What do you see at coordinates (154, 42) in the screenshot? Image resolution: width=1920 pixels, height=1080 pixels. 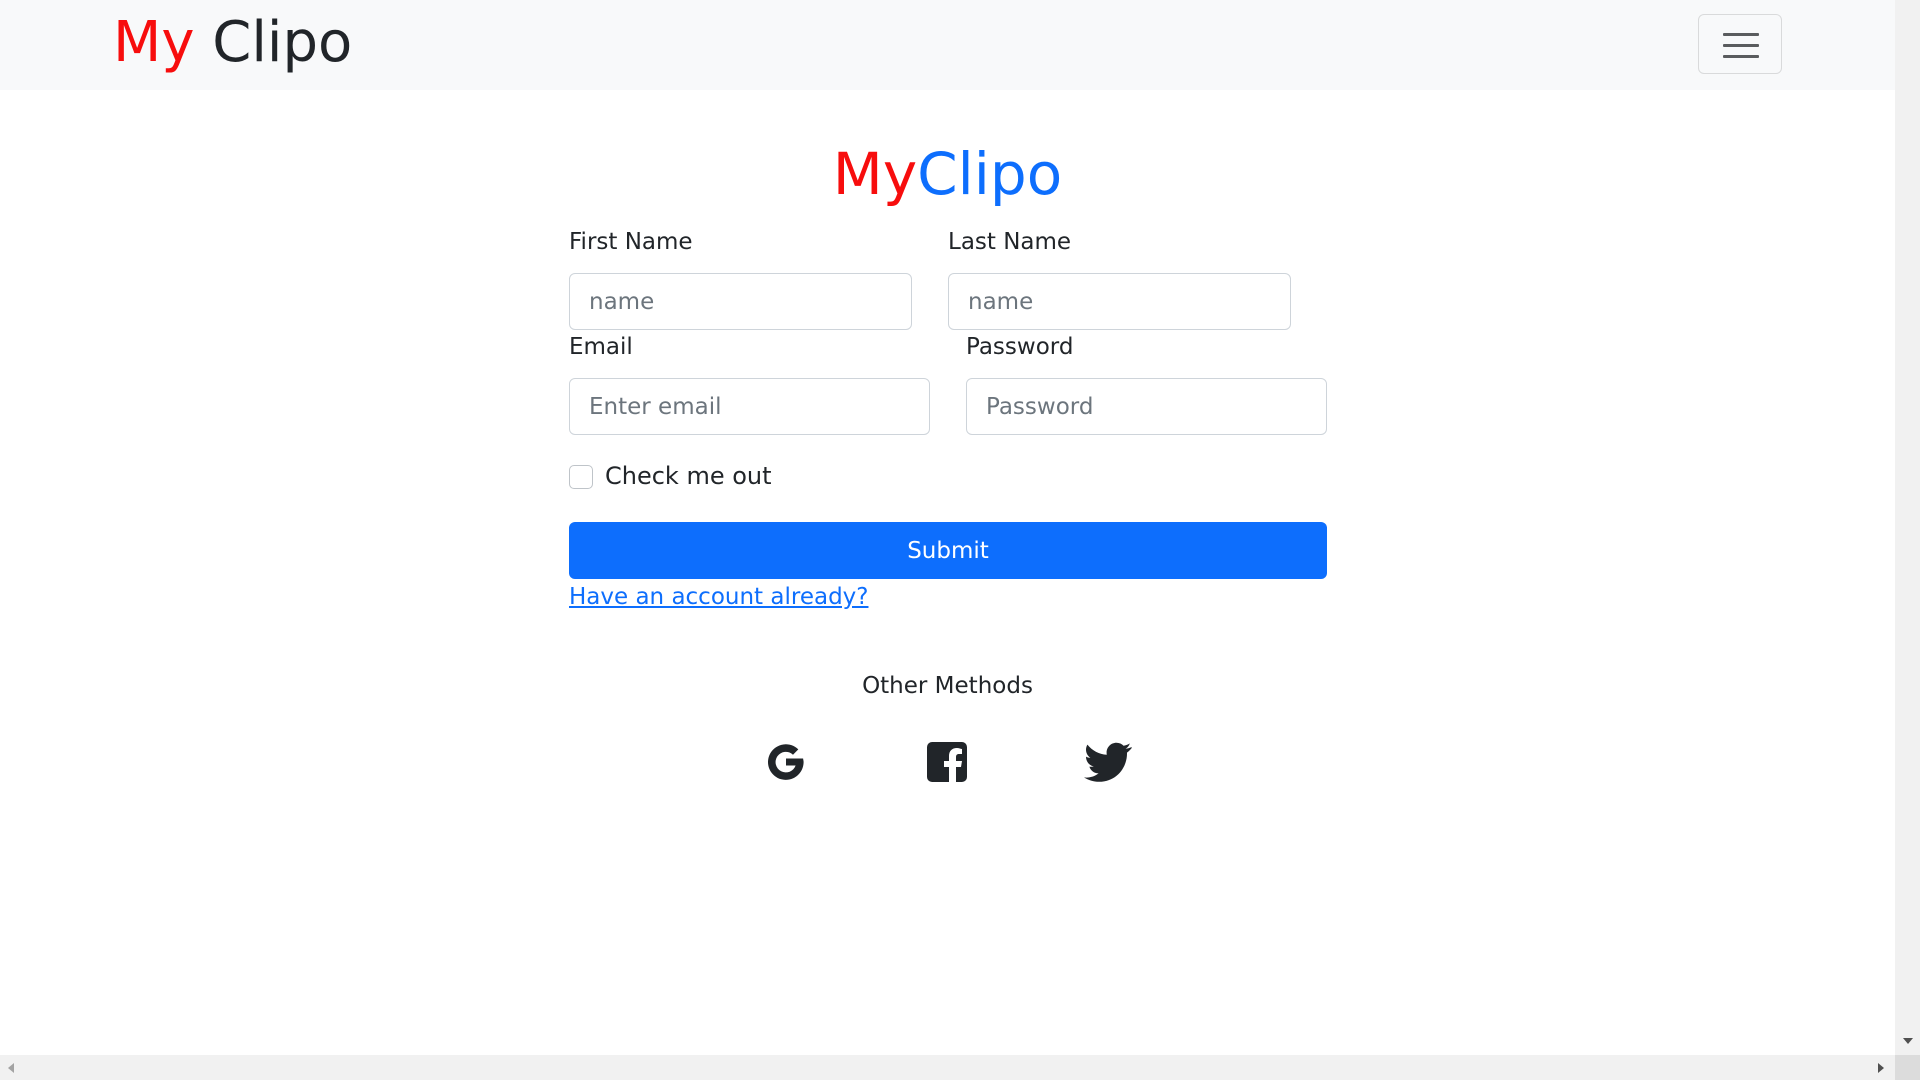 I see `brand-part-my: My` at bounding box center [154, 42].